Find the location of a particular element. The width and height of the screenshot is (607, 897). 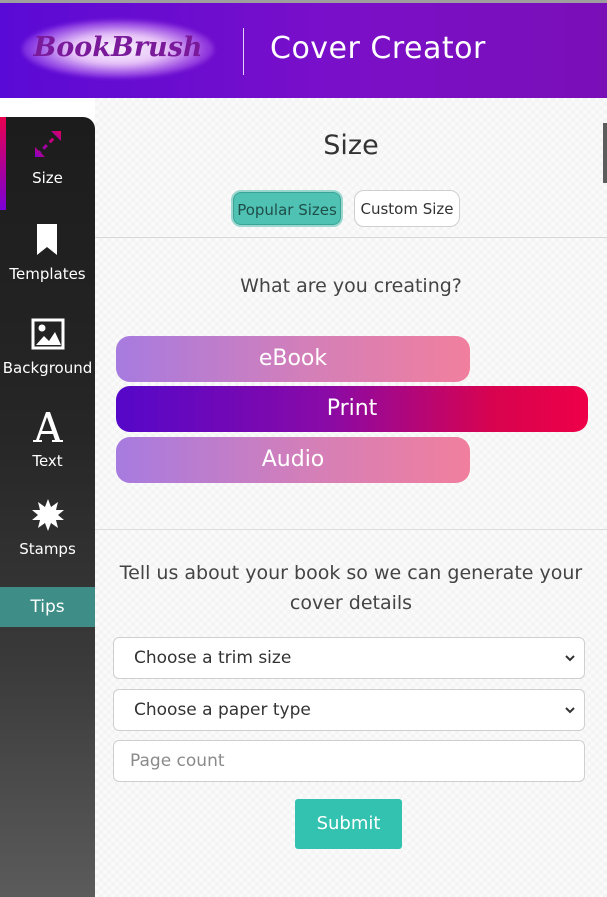

submit-button: Submit is located at coordinates (348, 824).